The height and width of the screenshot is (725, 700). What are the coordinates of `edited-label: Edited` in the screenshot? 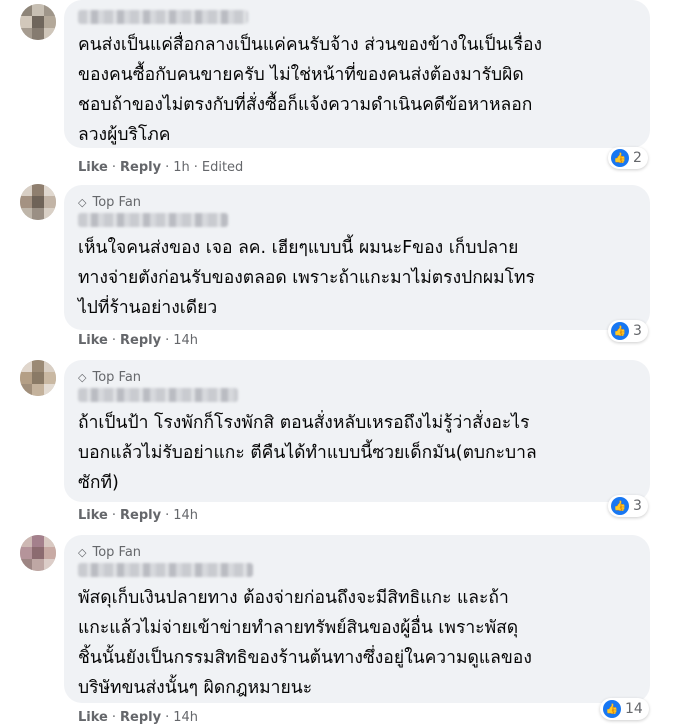 It's located at (222, 167).